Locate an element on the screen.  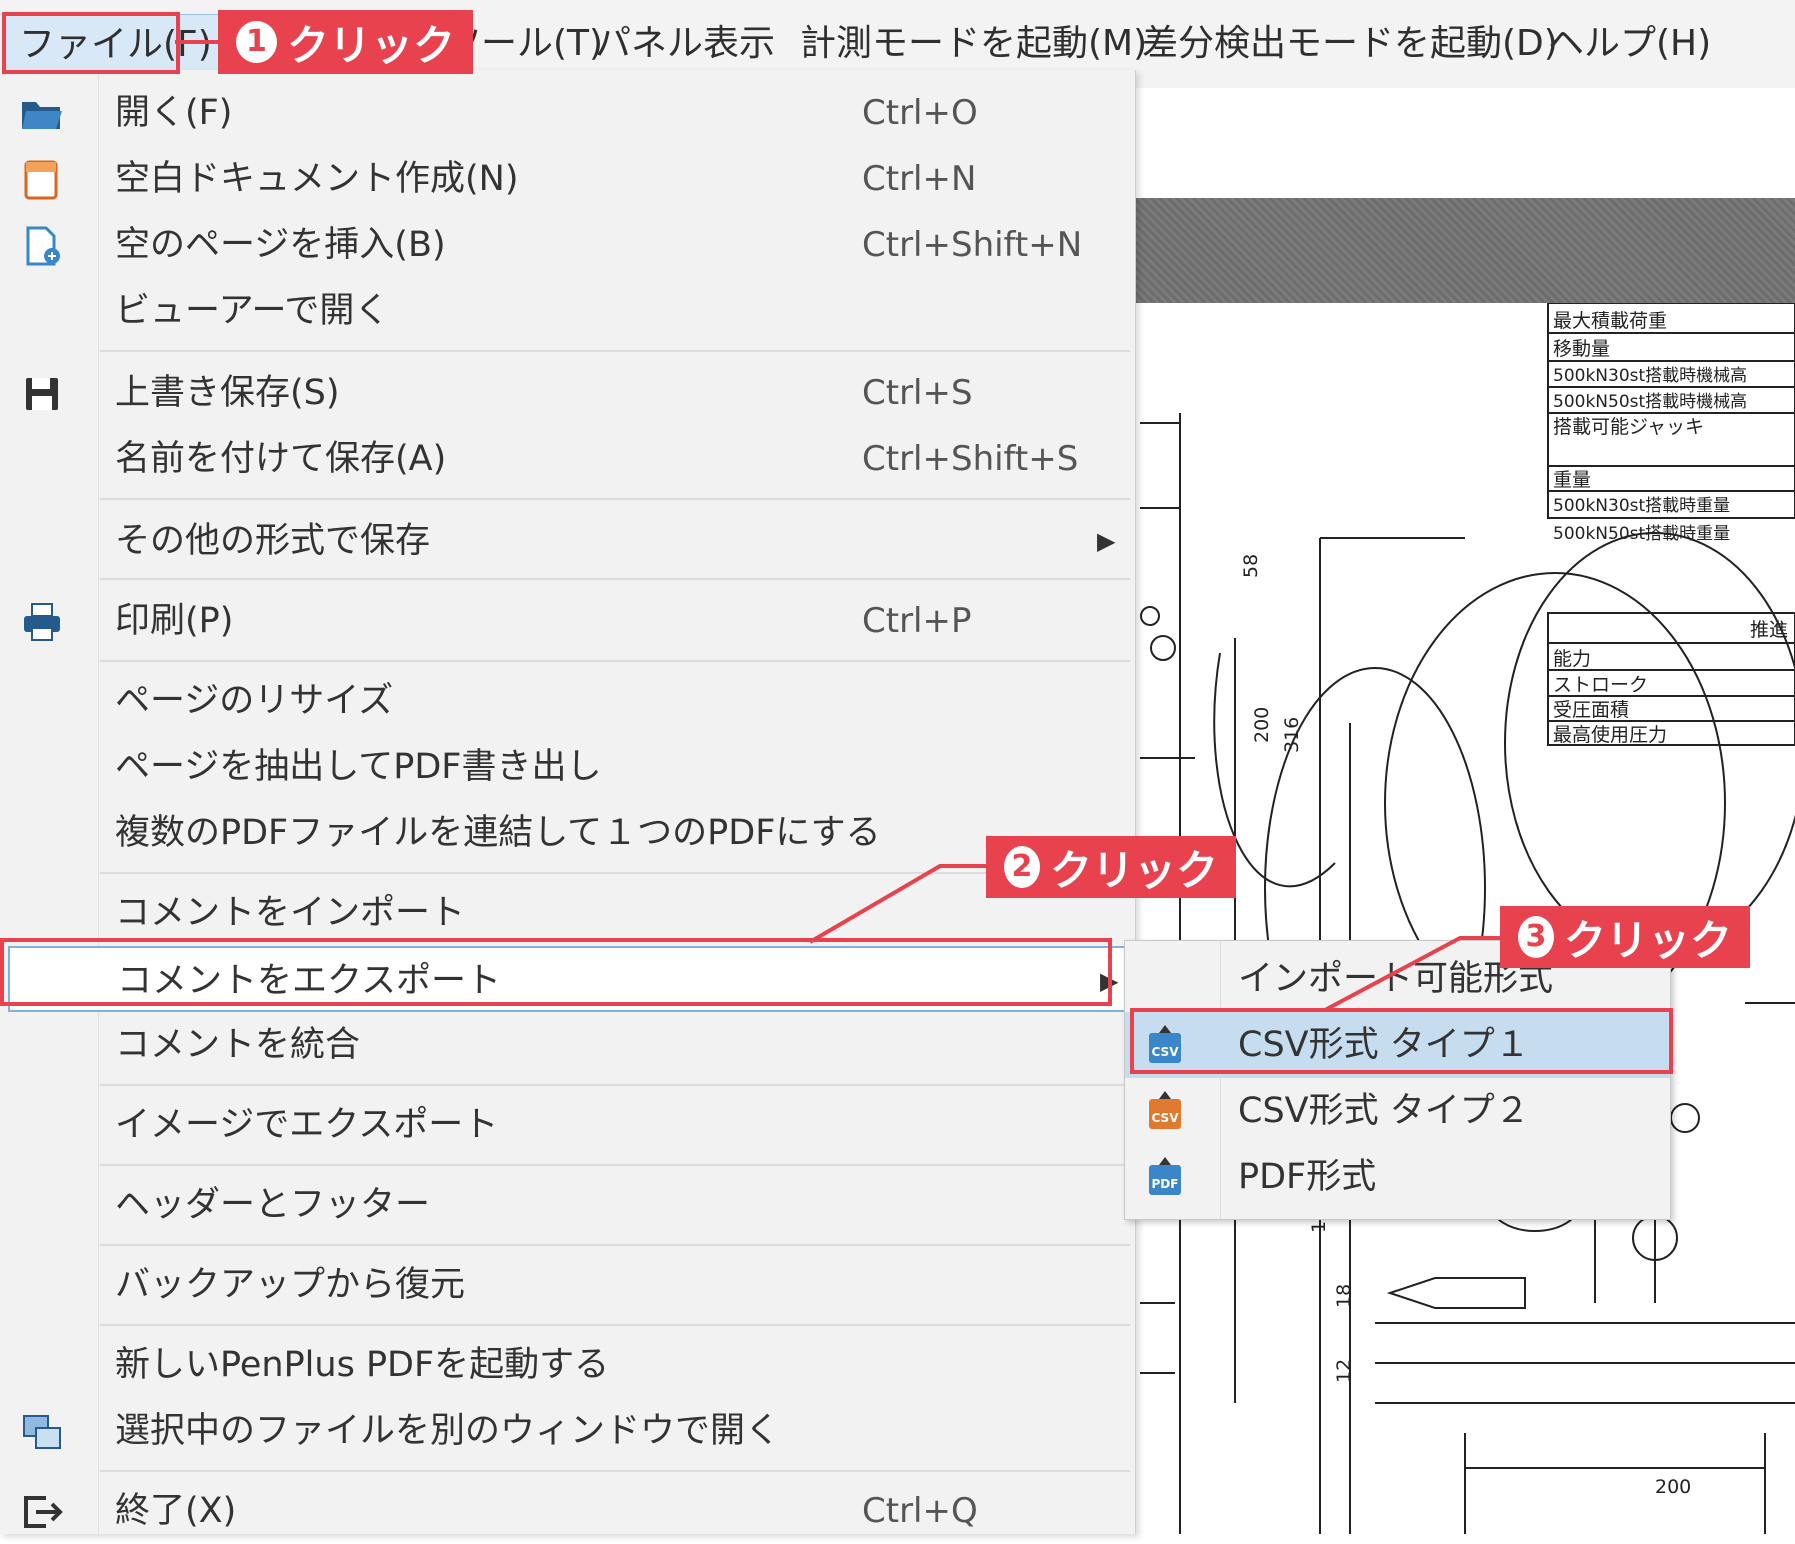
callout-step-3: 3 クリック is located at coordinates (1625, 937).